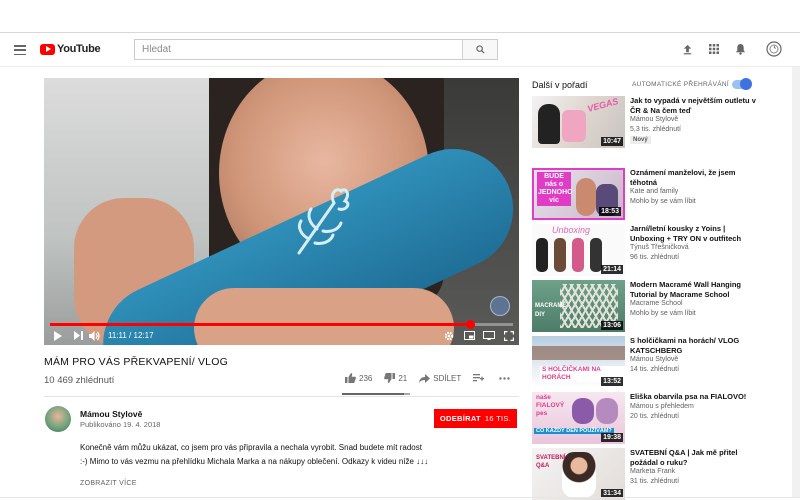 Image resolution: width=800 pixels, height=500 pixels. What do you see at coordinates (663, 313) in the screenshot?
I see `video-meta: Mohlo by se vám líbit` at bounding box center [663, 313].